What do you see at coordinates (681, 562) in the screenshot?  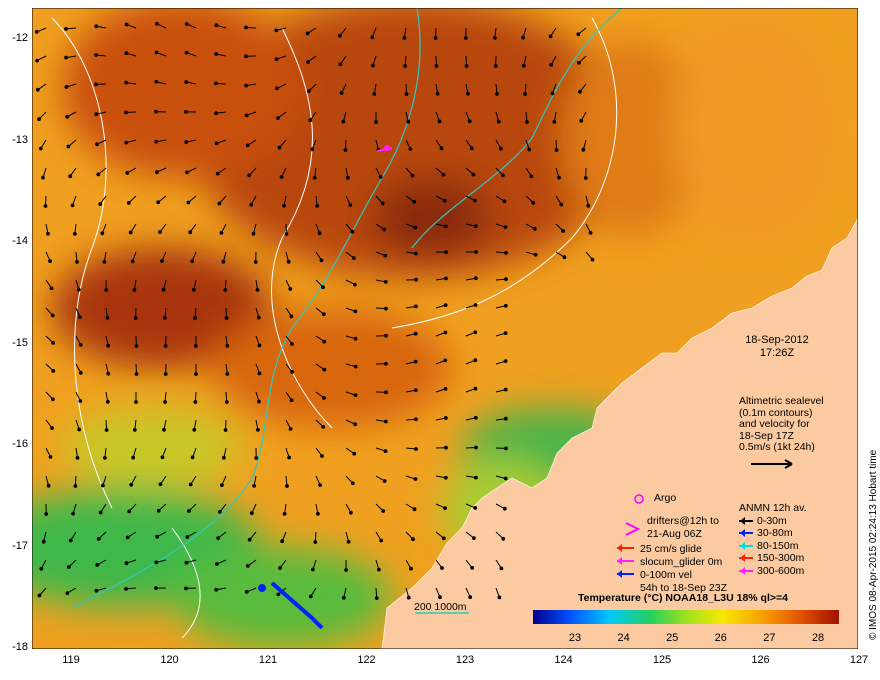 I see `slocum-label: slocum_glider 0m` at bounding box center [681, 562].